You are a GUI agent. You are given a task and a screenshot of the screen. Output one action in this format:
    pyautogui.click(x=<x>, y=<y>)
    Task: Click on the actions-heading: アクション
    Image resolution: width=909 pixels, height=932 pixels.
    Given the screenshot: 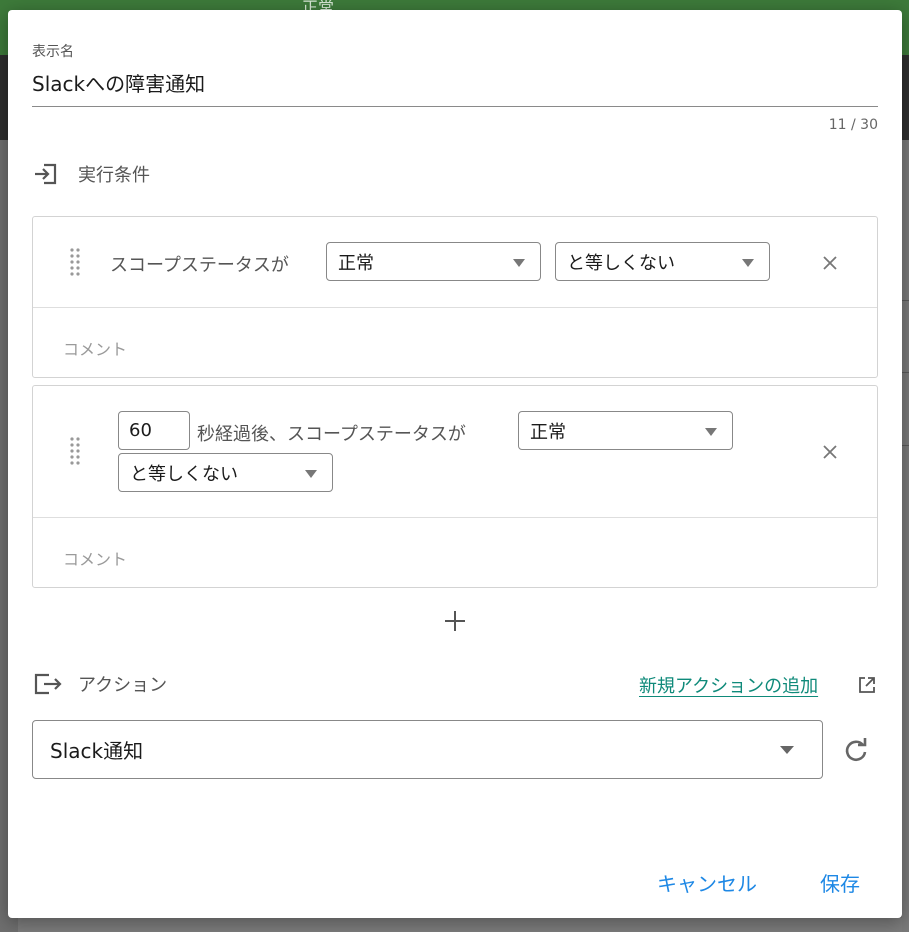 What is the action you would take?
    pyautogui.click(x=99, y=684)
    